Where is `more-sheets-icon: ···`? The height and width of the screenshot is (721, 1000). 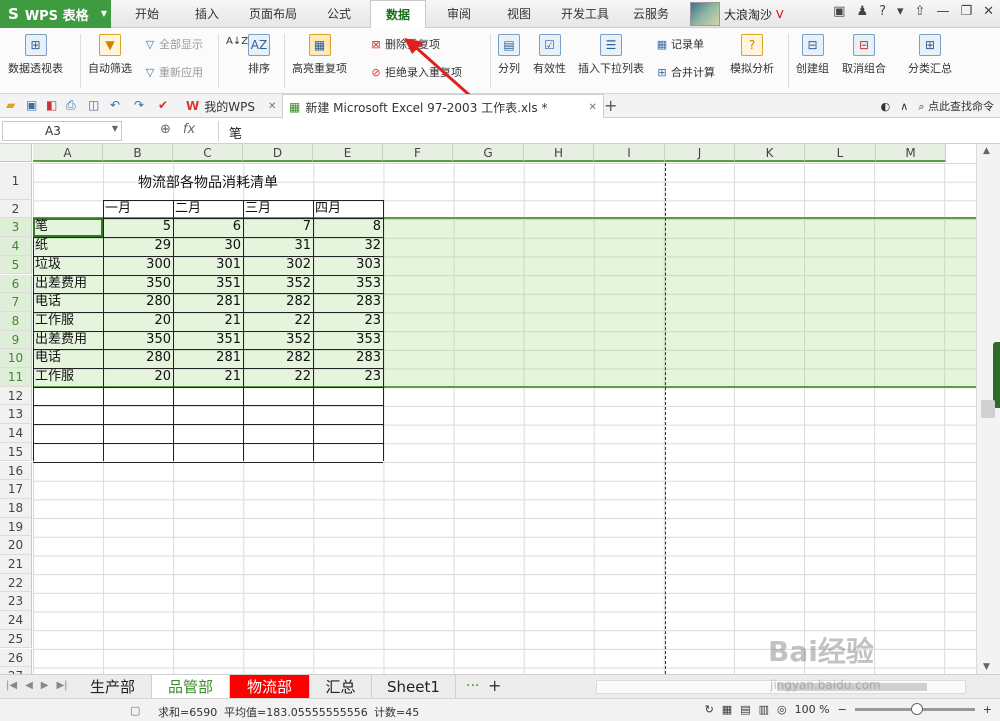
more-sheets-icon: ··· is located at coordinates (472, 686).